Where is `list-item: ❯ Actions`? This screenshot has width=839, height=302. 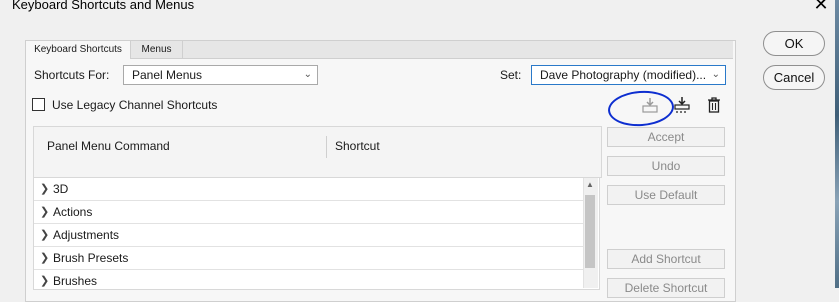 list-item: ❯ Actions is located at coordinates (309, 212).